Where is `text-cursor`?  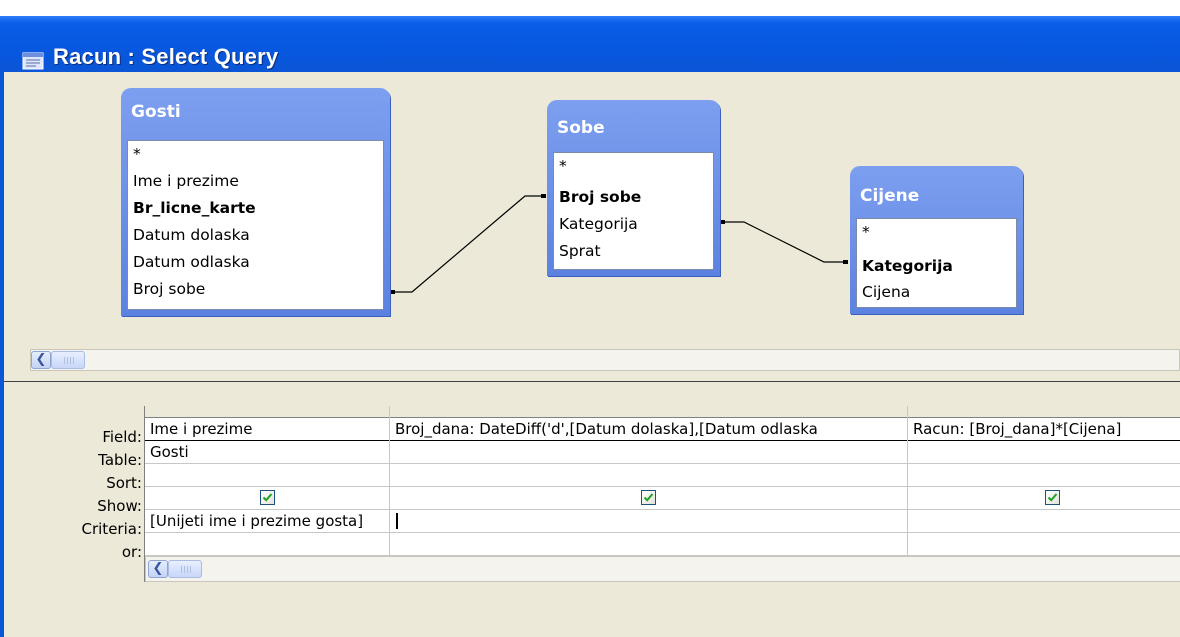 text-cursor is located at coordinates (397, 521).